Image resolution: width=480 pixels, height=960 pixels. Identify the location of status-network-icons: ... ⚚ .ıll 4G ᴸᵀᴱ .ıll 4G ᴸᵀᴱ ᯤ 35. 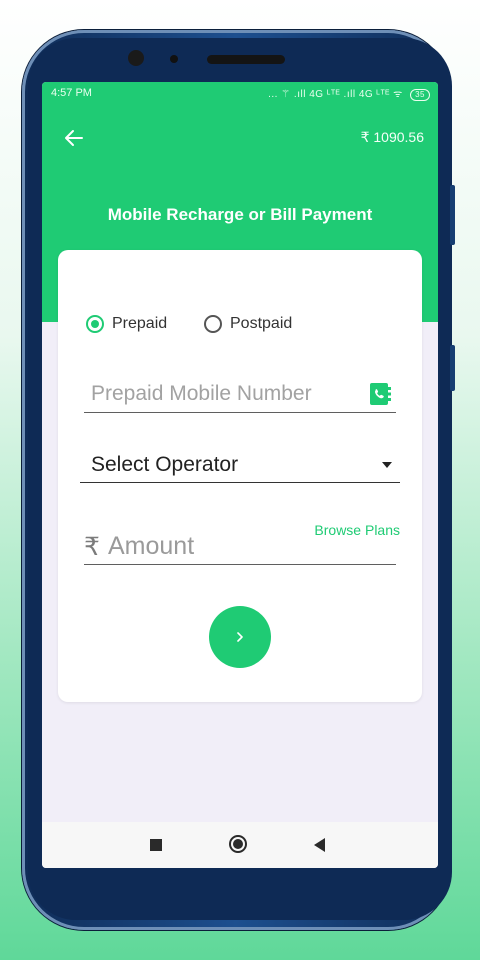
(349, 93).